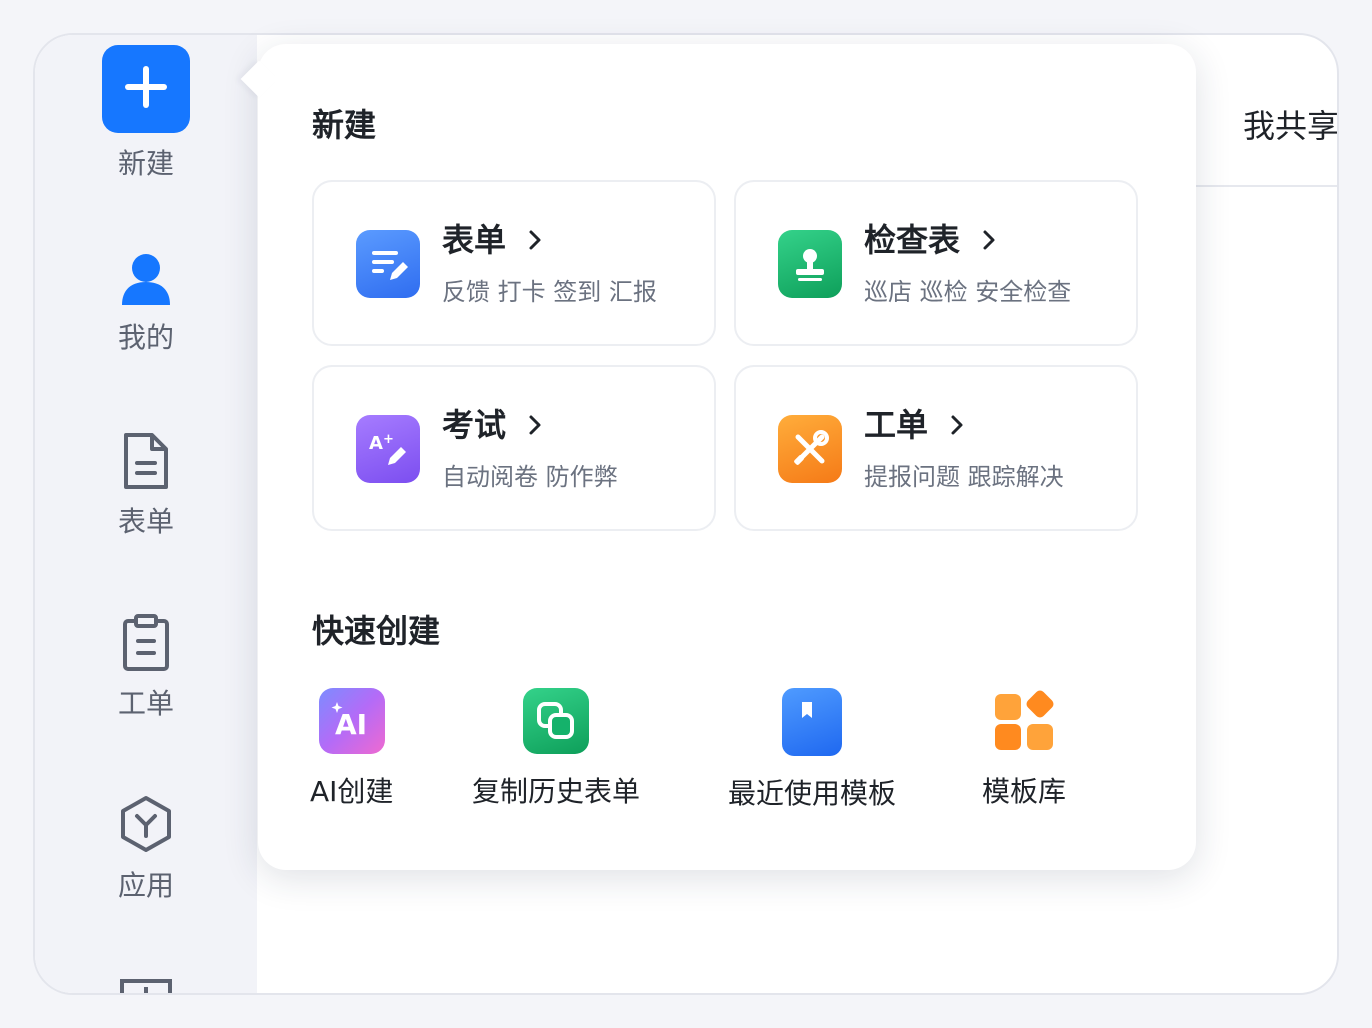 The height and width of the screenshot is (1028, 1372). Describe the element at coordinates (344, 125) in the screenshot. I see `new-section-title: 新建` at that location.